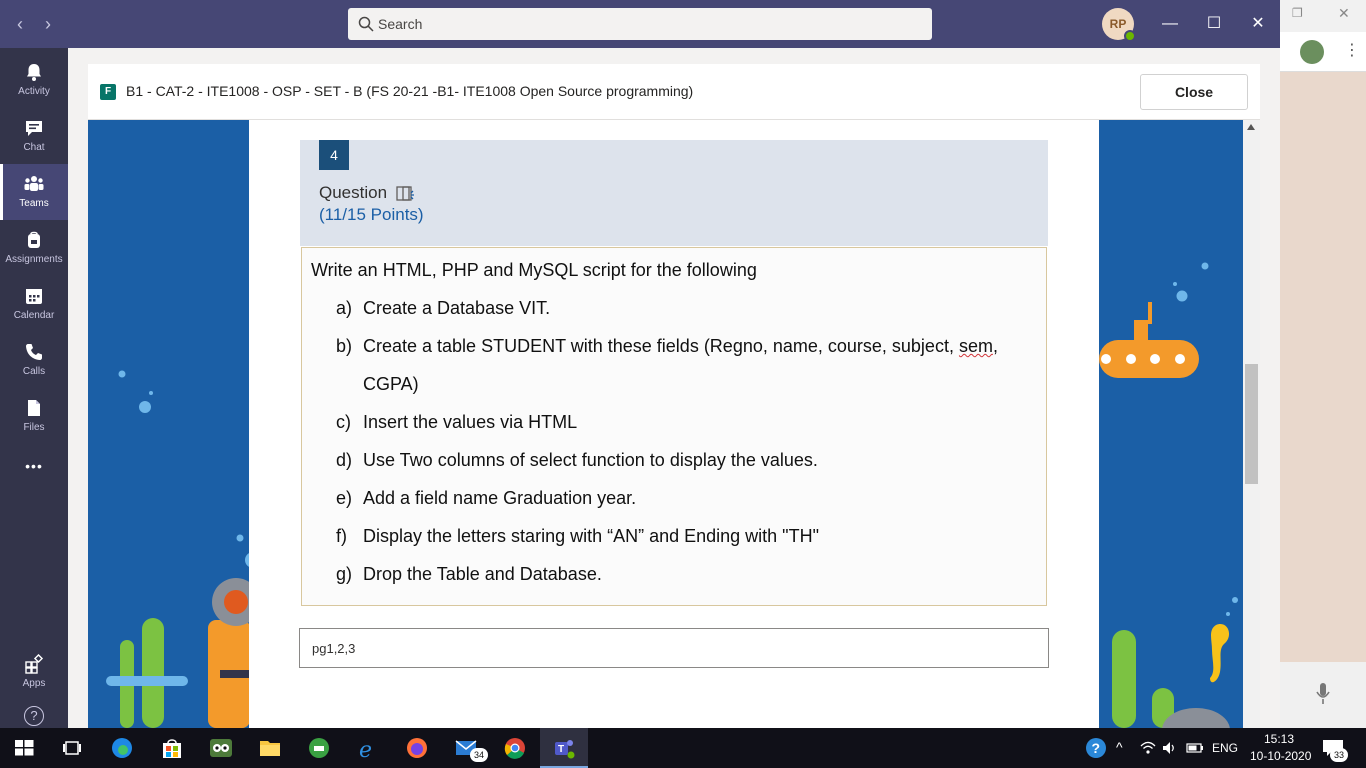  What do you see at coordinates (1096, 748) in the screenshot?
I see `help-tray-icon: ?` at bounding box center [1096, 748].